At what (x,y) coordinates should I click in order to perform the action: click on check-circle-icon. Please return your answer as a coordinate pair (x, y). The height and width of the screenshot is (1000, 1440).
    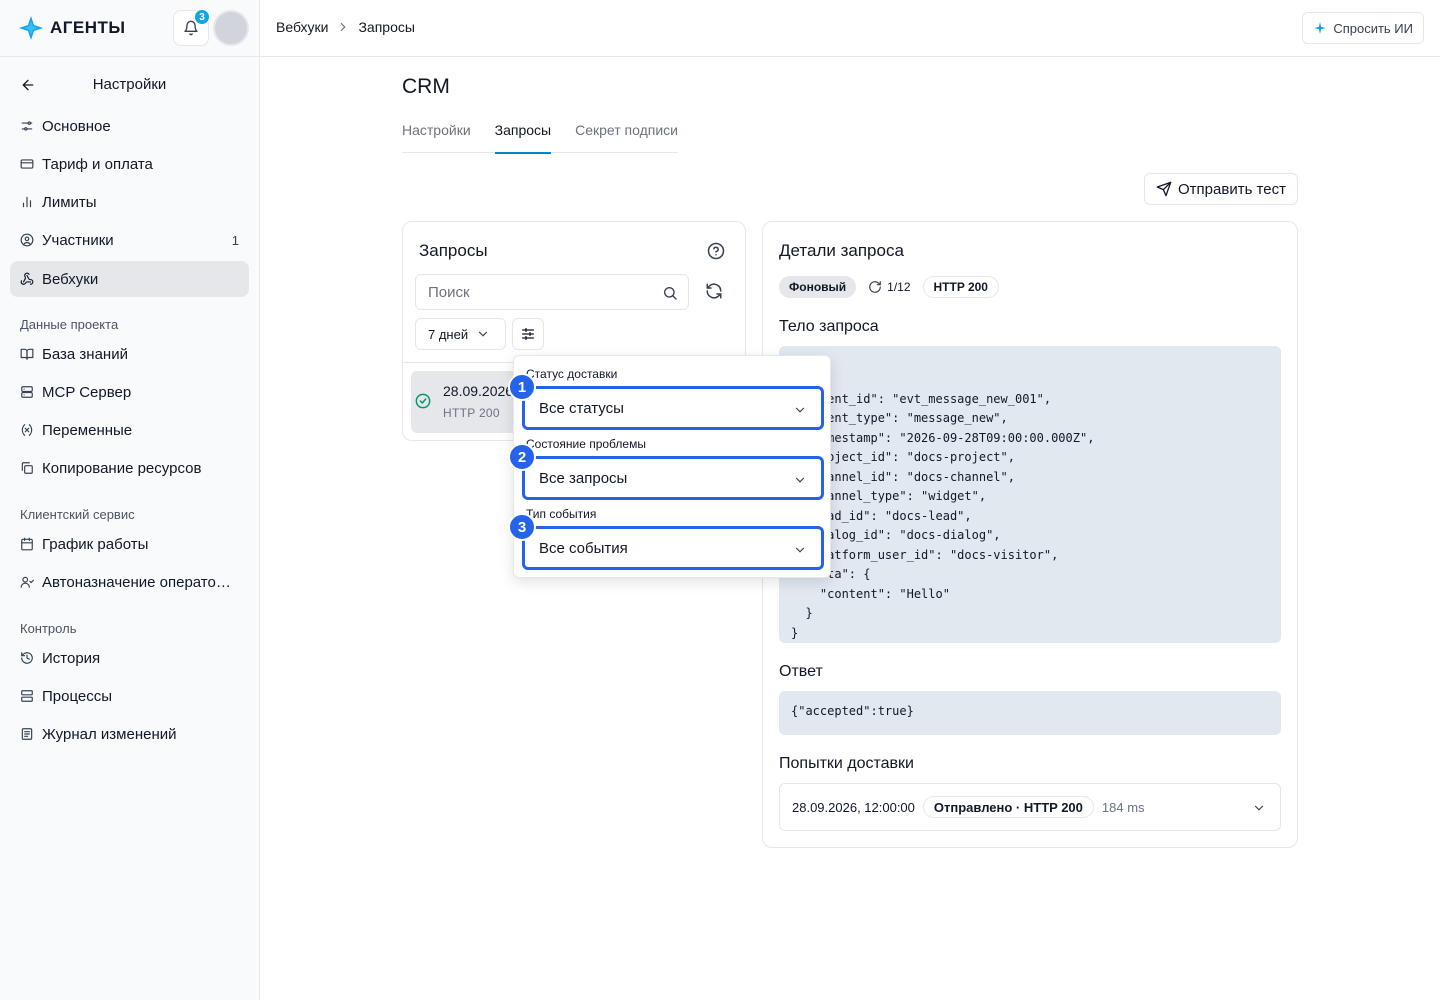
    Looking at the image, I should click on (423, 401).